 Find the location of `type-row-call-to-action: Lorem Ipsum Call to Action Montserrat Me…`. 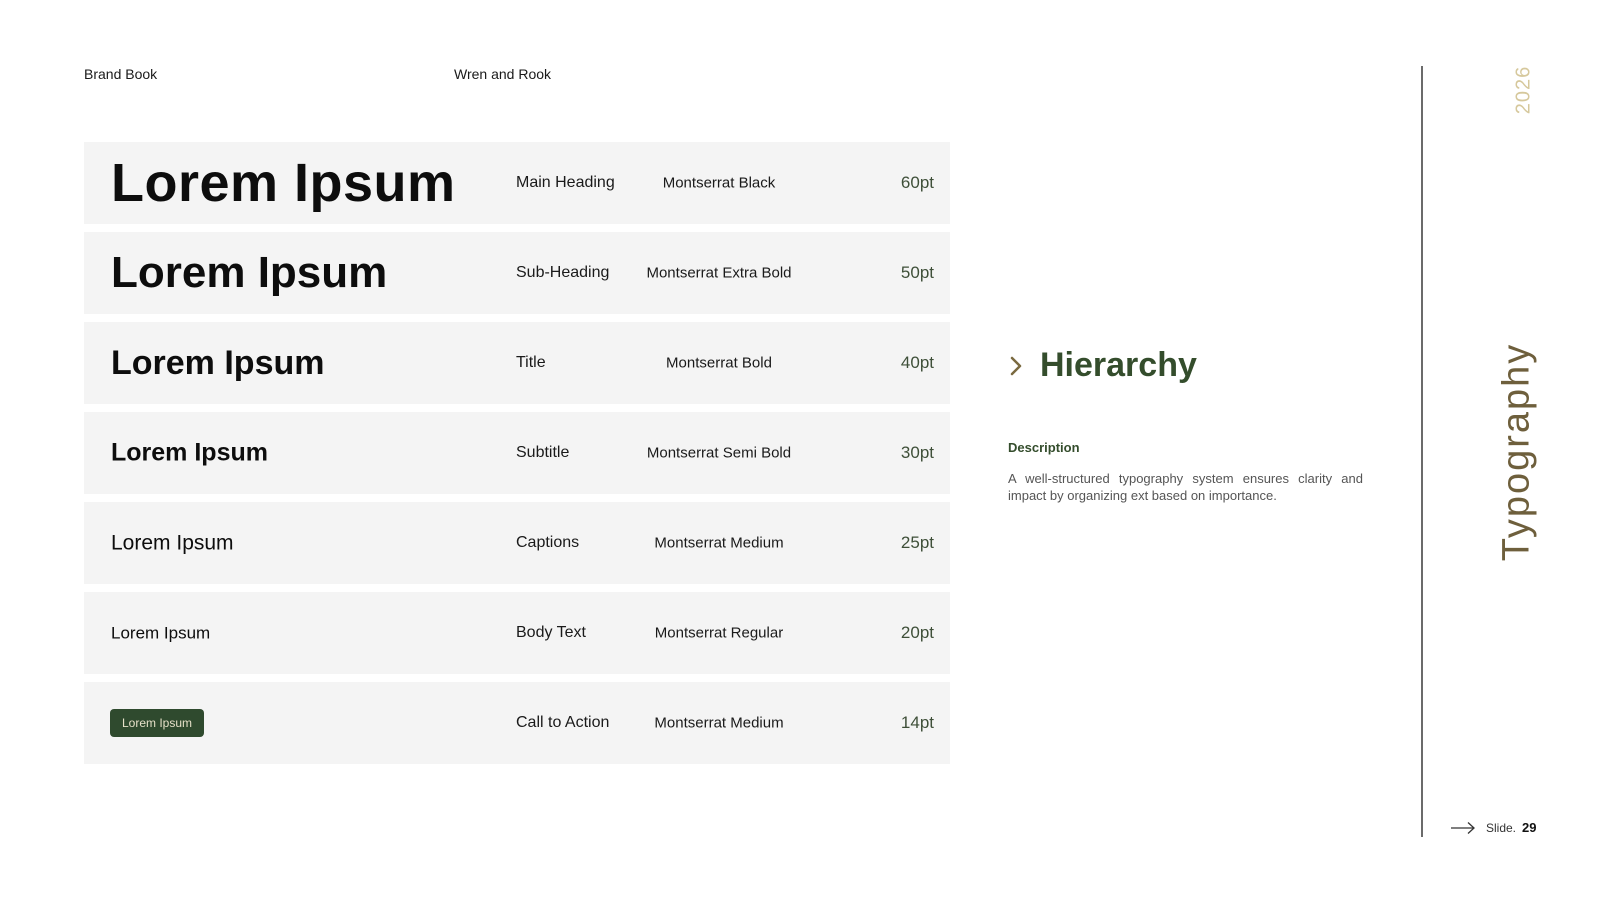

type-row-call-to-action: Lorem Ipsum Call to Action Montserrat Me… is located at coordinates (517, 723).